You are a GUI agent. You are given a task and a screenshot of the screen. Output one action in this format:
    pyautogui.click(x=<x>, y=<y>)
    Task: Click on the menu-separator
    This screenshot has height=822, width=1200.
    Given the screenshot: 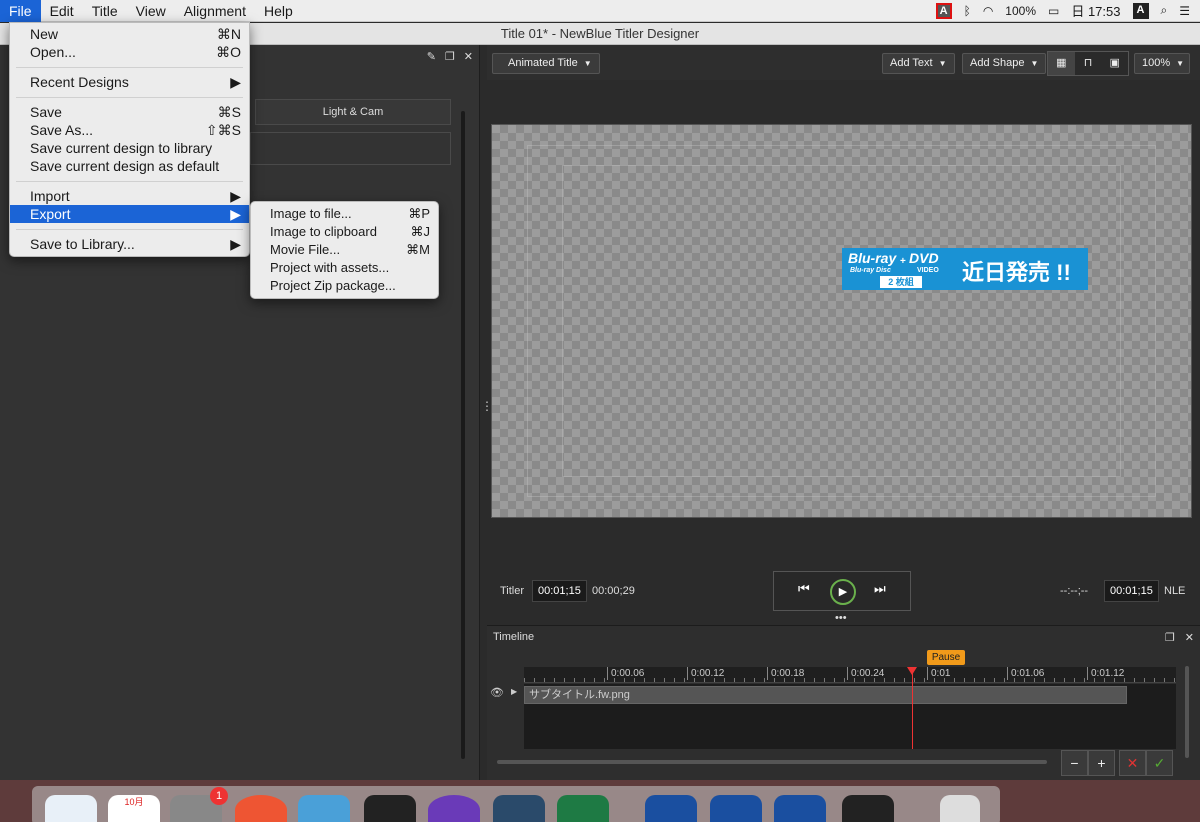 What is the action you would take?
    pyautogui.click(x=129, y=97)
    